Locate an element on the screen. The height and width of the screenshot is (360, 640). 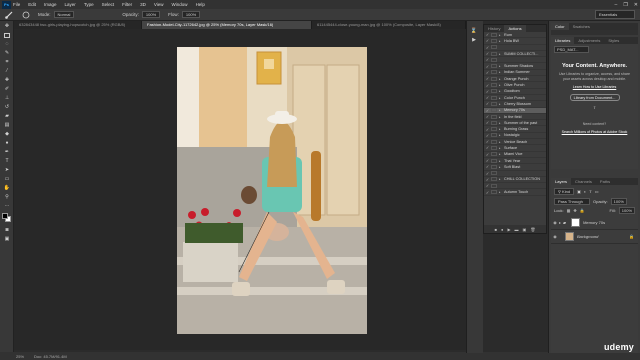
filter-shape-icon: ▭ is located at coordinates (597, 191).